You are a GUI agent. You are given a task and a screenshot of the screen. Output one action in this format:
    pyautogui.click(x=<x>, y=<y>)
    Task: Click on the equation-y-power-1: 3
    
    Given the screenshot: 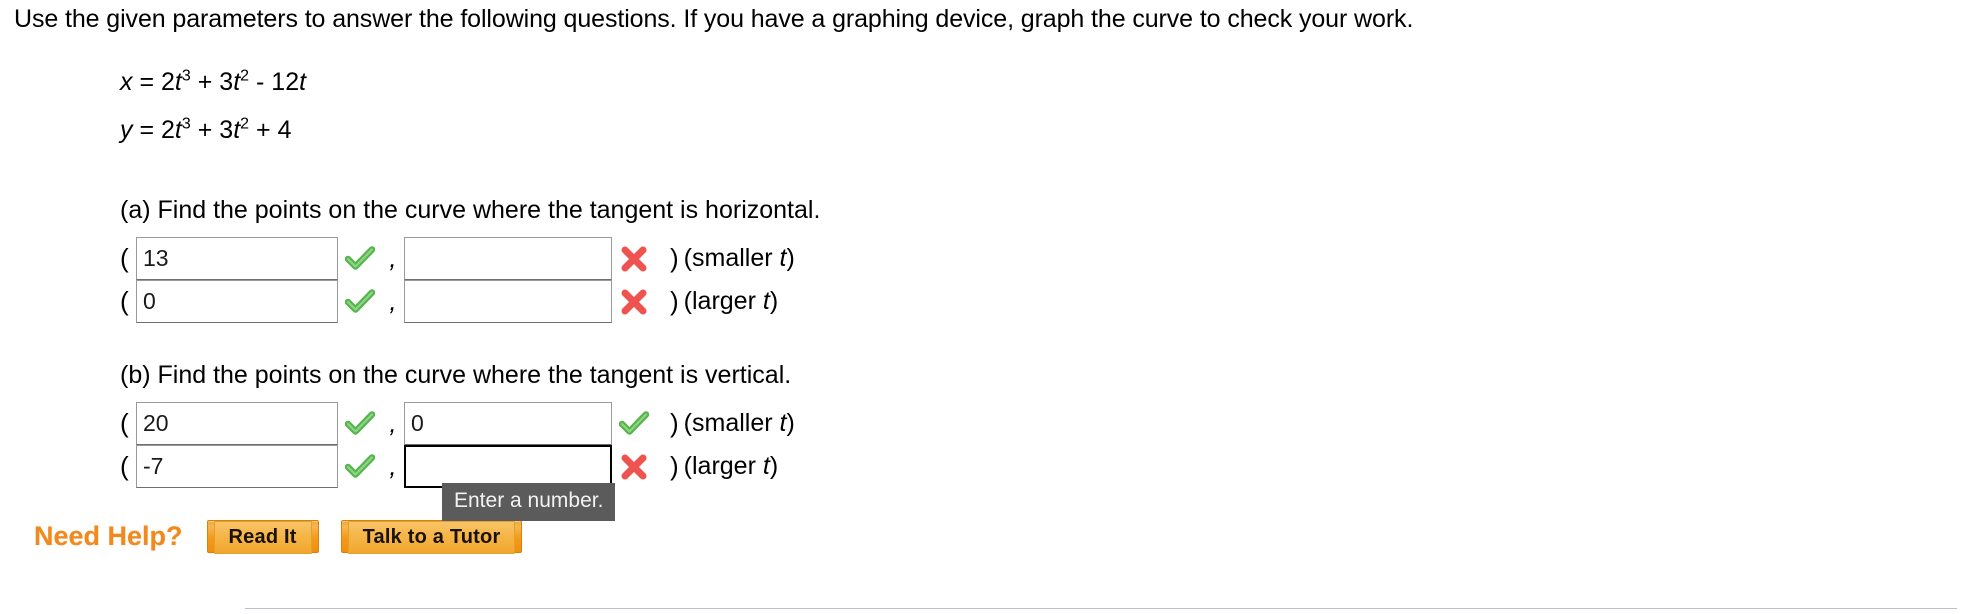 What is the action you would take?
    pyautogui.click(x=186, y=124)
    